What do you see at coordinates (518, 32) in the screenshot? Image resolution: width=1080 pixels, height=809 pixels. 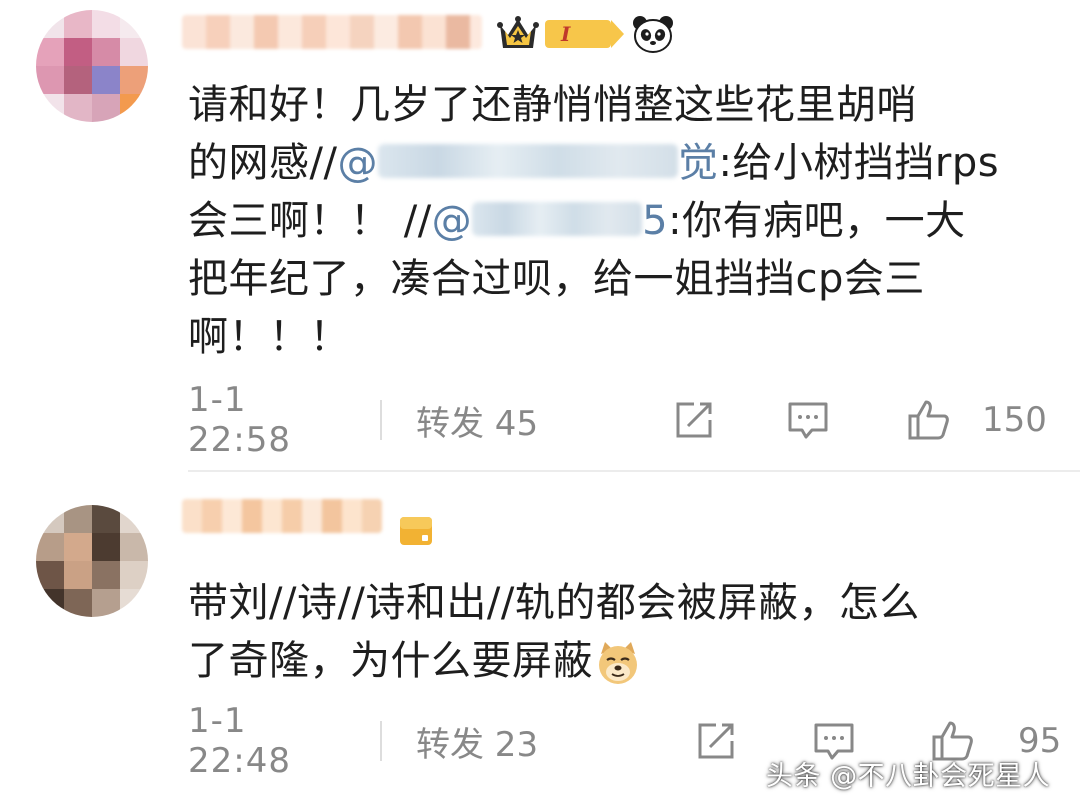 I see `crown-icon` at bounding box center [518, 32].